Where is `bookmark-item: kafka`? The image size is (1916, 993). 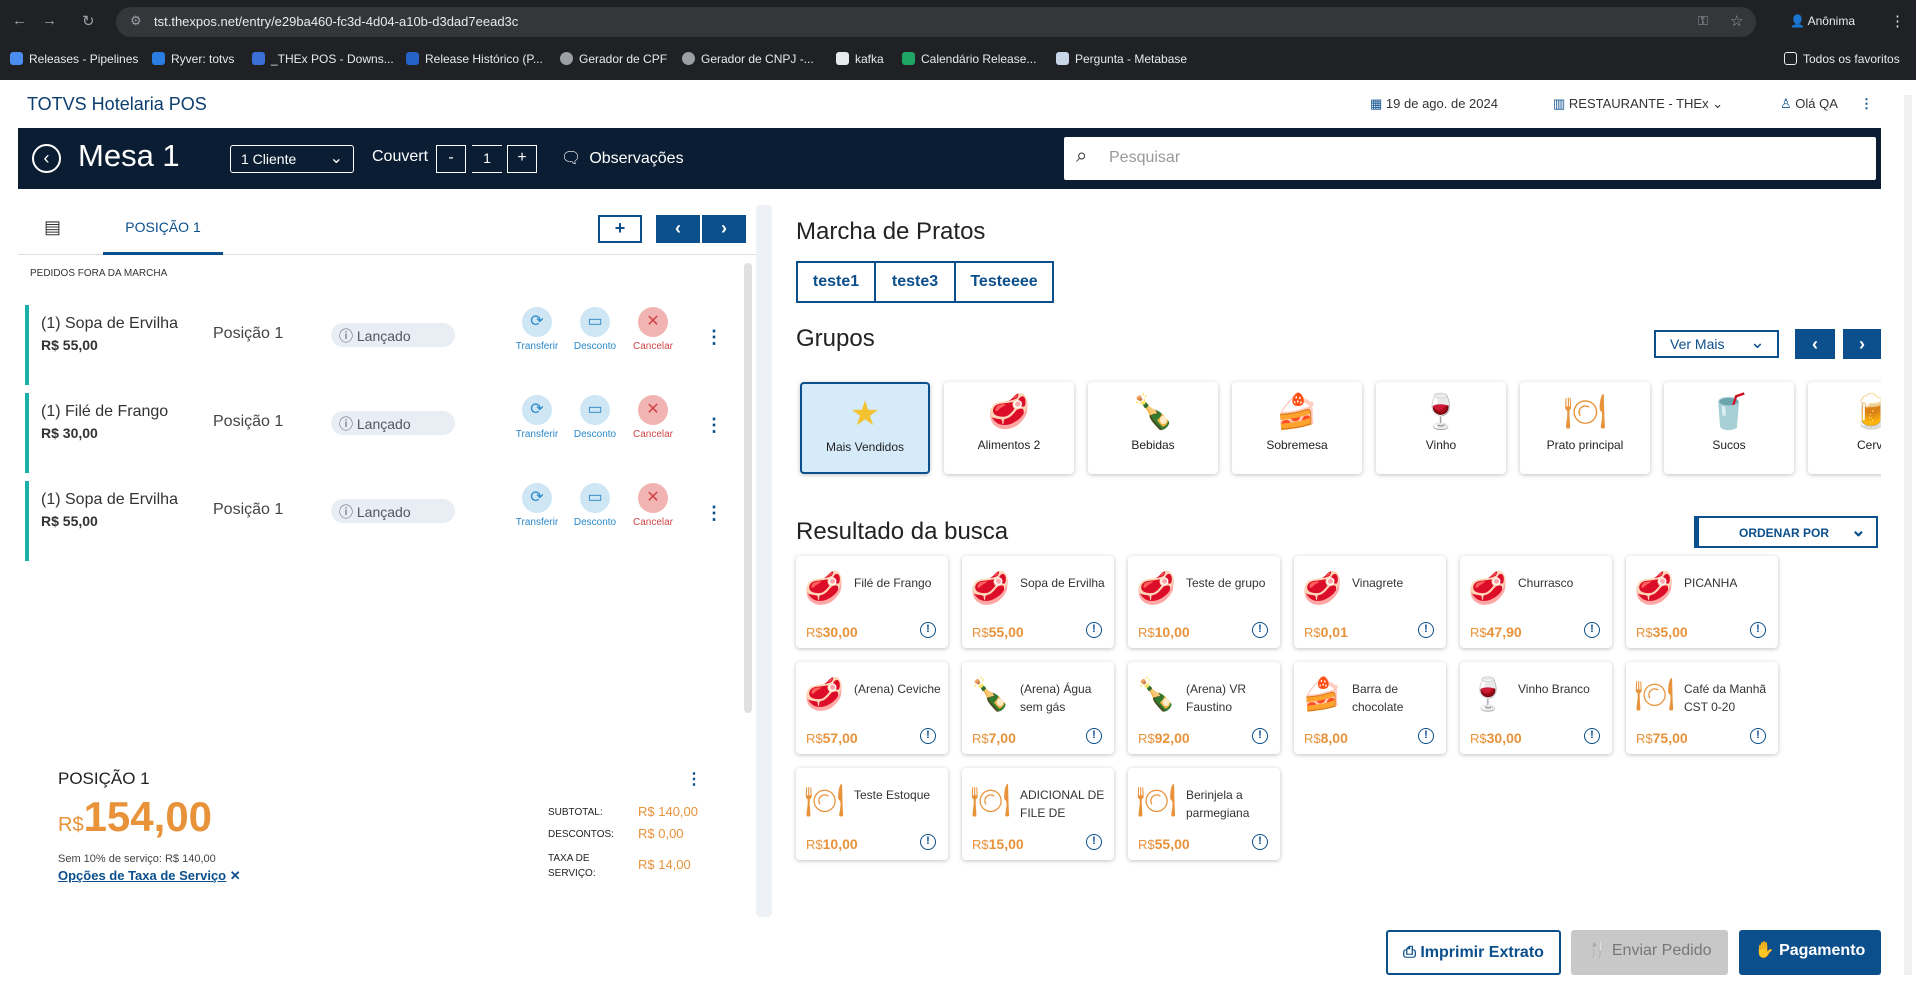
bookmark-item: kafka is located at coordinates (860, 59).